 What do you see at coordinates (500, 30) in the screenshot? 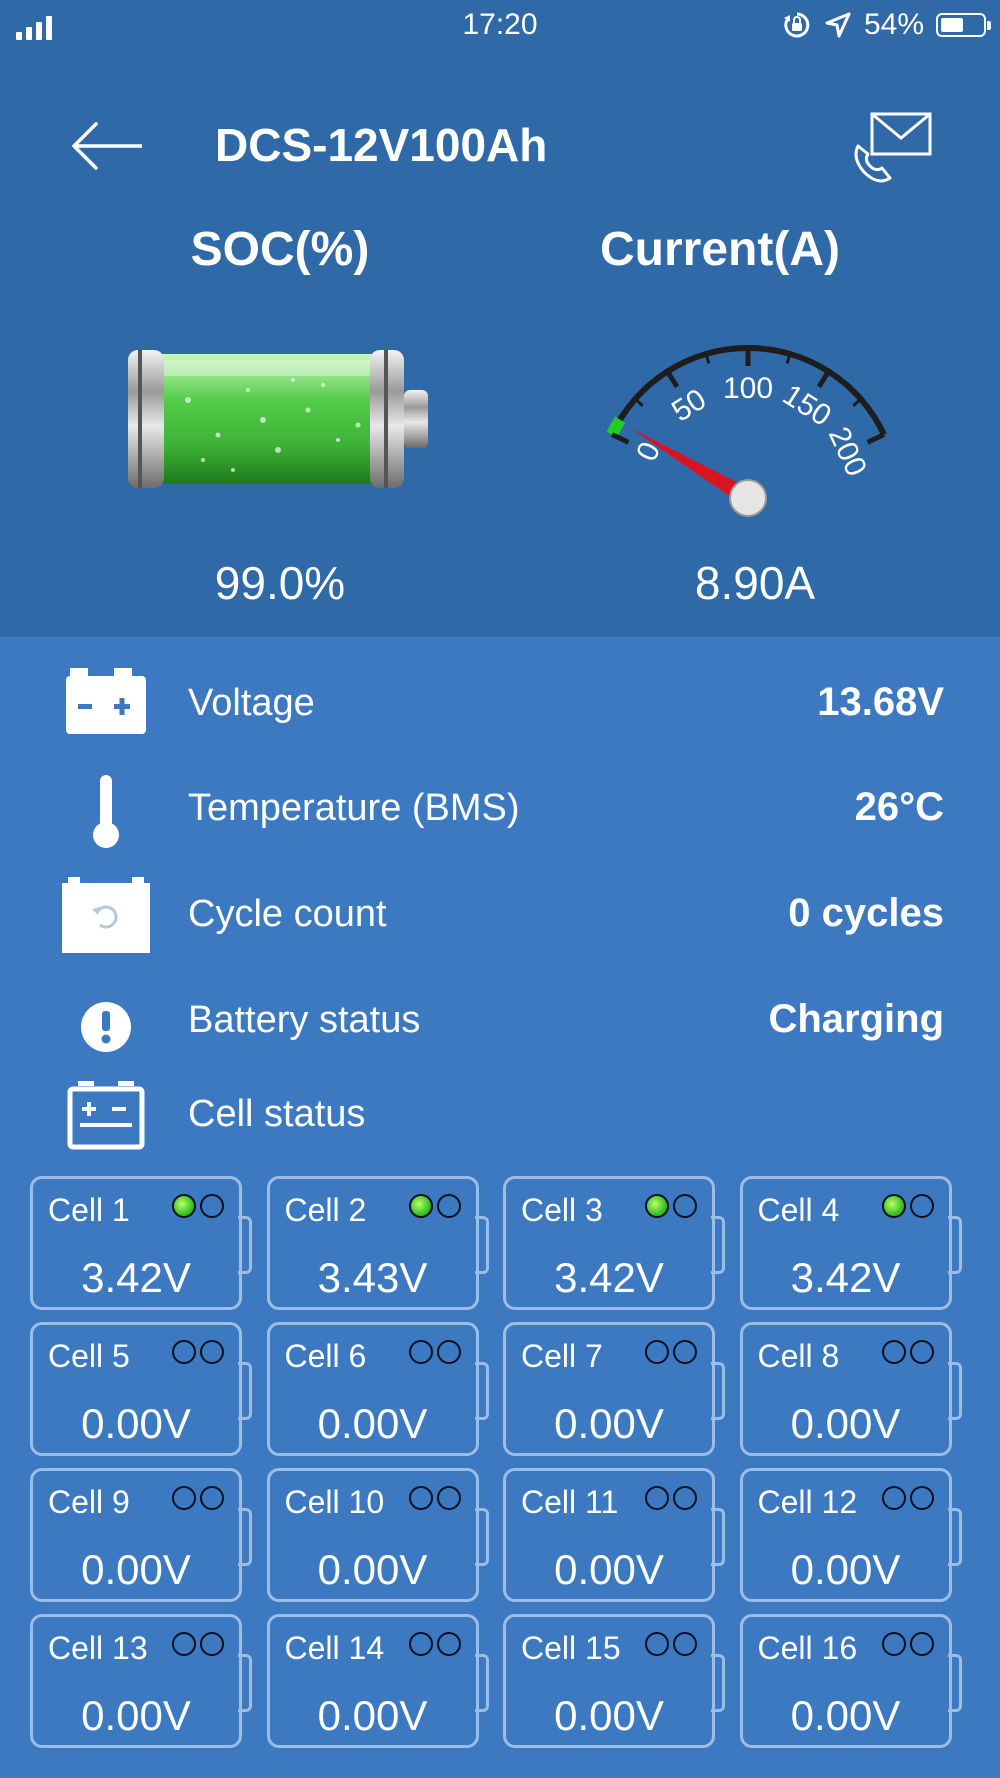
I see `status-bar: 17:20 54%` at bounding box center [500, 30].